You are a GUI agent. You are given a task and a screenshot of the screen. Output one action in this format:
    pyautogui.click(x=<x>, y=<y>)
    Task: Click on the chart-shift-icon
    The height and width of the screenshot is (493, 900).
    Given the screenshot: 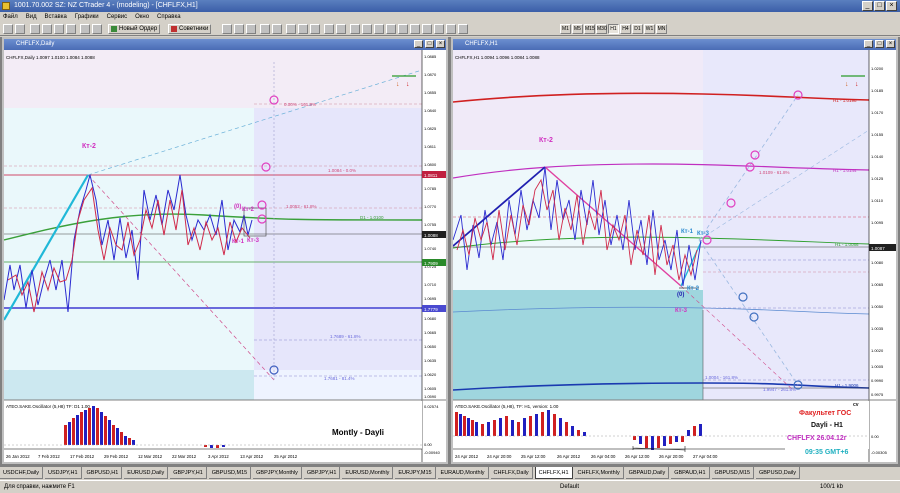 What is the action you would take?
    pyautogui.click(x=97, y=29)
    